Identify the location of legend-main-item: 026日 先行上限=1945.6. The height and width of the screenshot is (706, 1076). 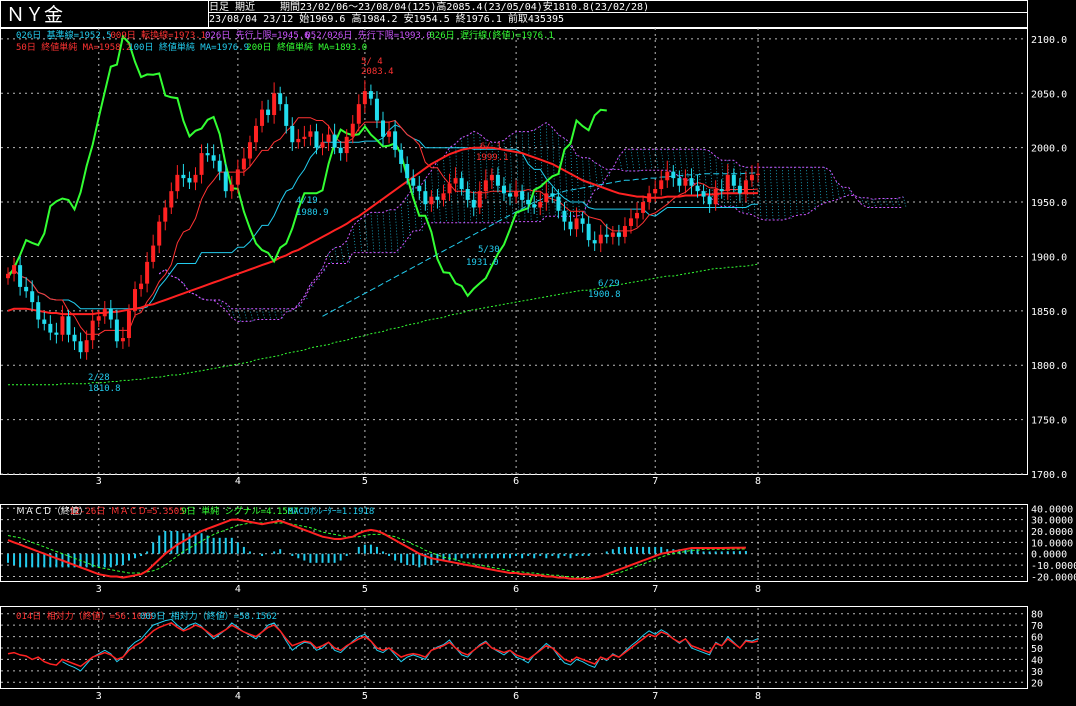
(257, 35).